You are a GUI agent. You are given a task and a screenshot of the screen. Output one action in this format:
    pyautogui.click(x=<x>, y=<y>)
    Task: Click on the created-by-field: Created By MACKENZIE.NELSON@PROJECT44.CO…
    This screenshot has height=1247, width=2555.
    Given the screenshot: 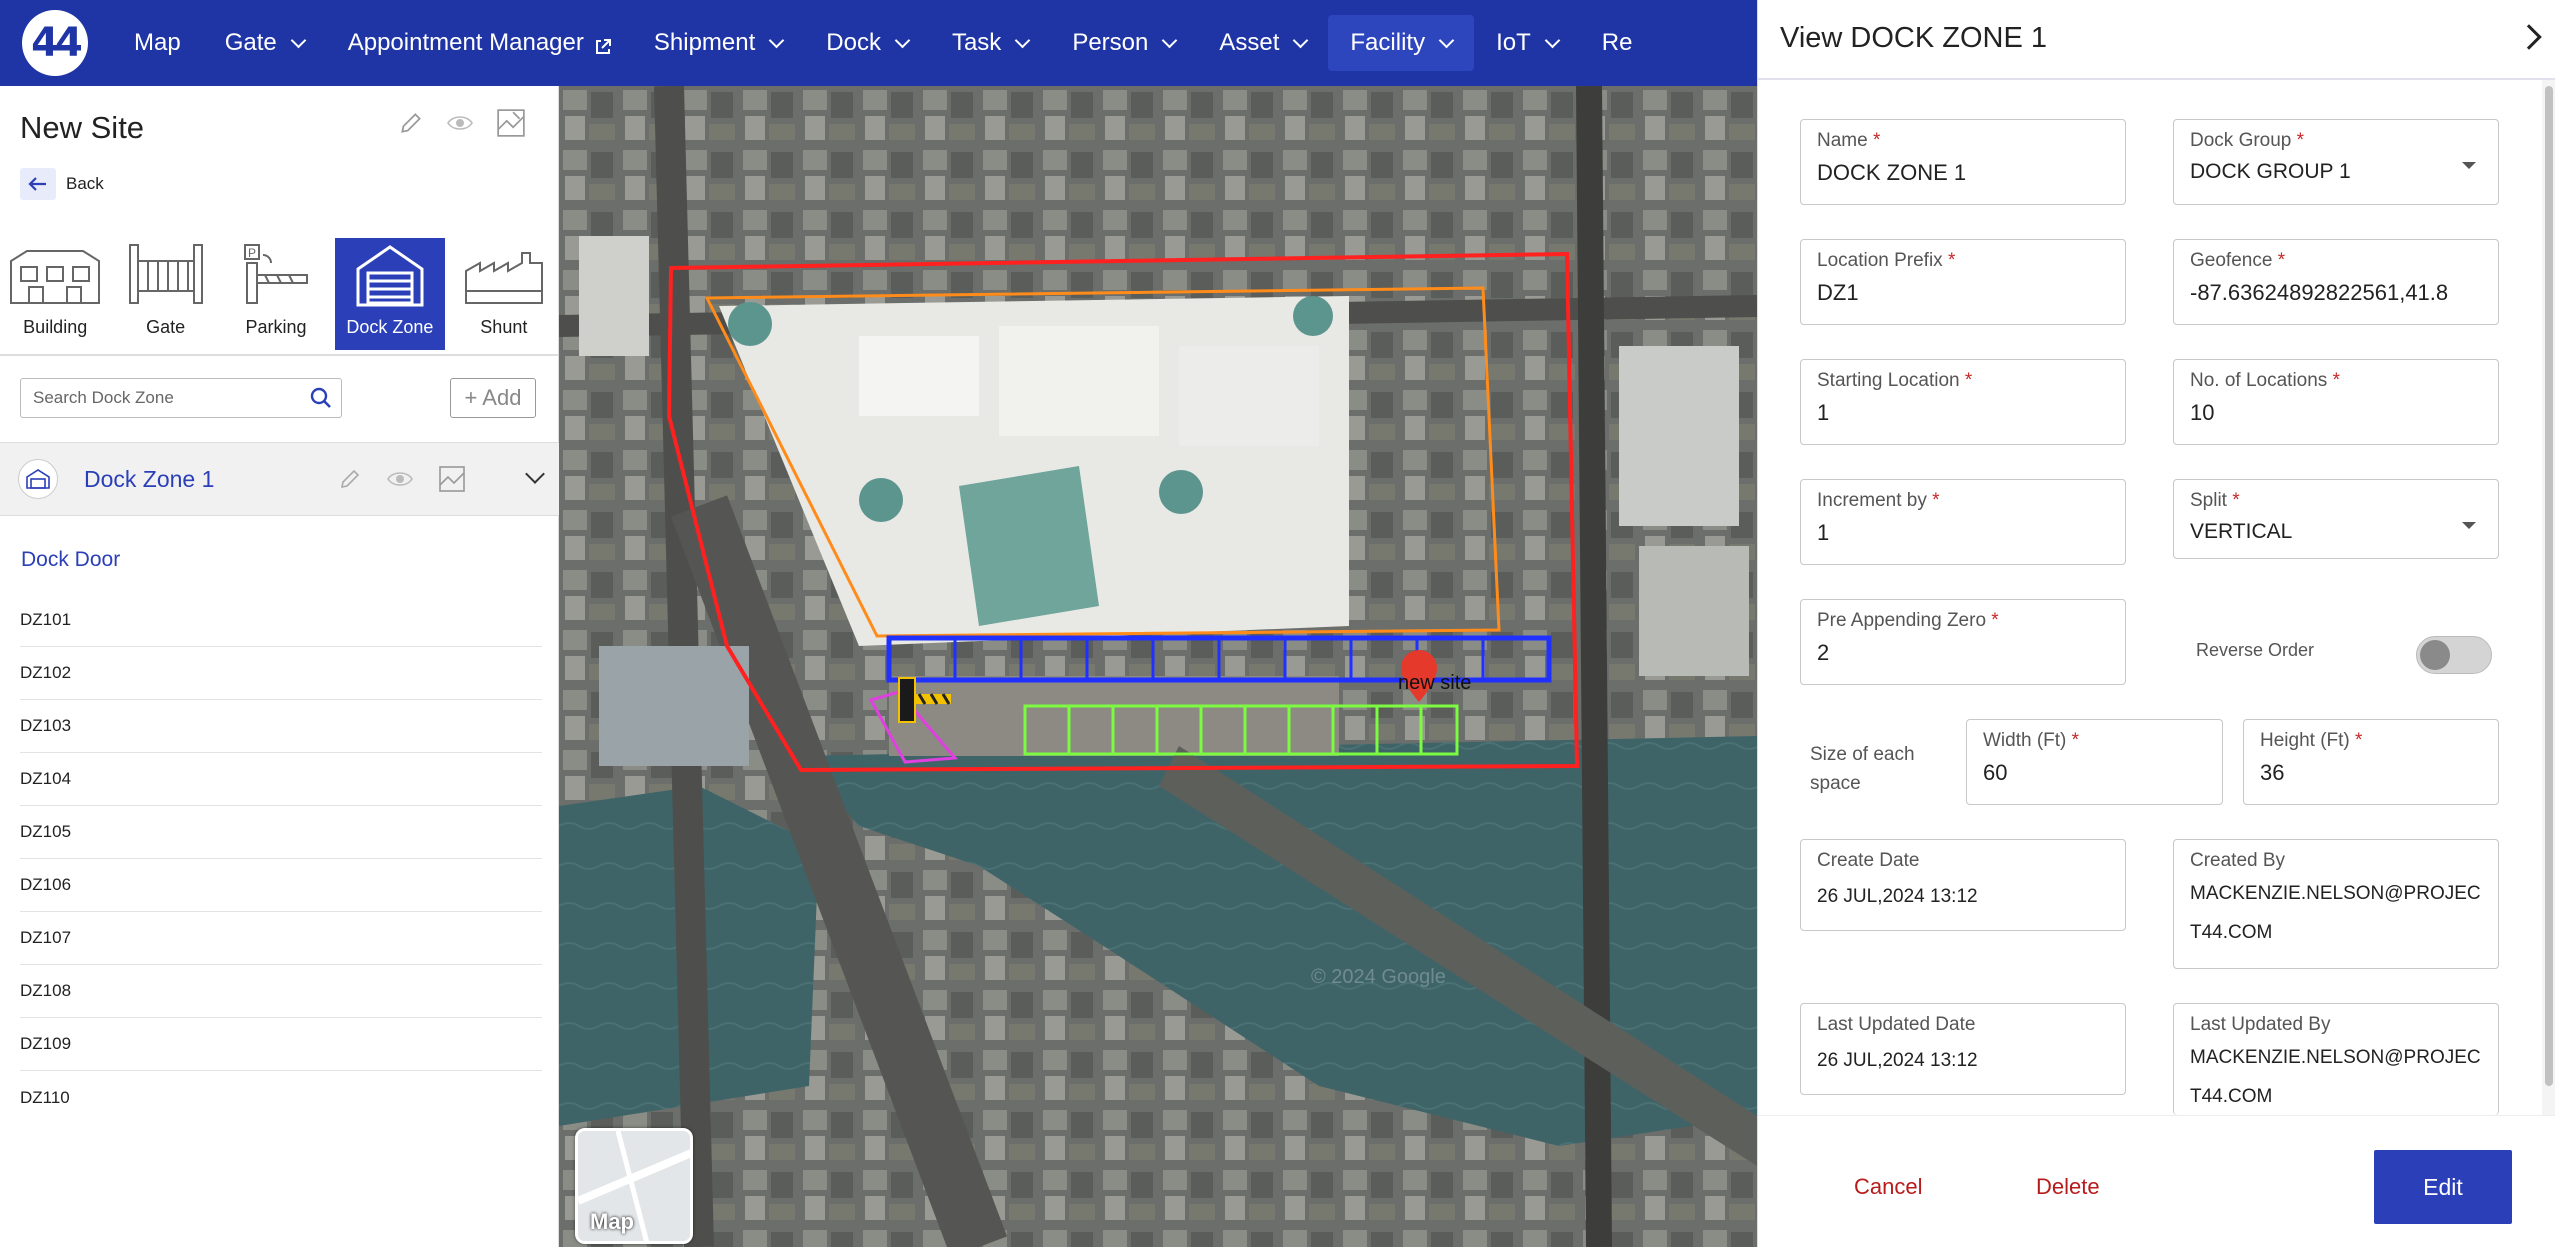 What is the action you would take?
    pyautogui.click(x=2336, y=904)
    